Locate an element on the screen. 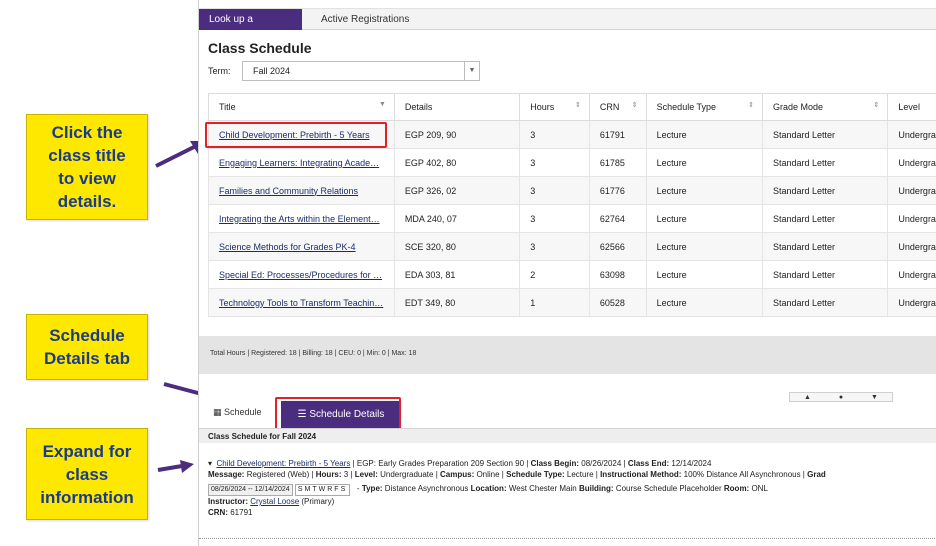 The width and height of the screenshot is (936, 546). term-value: Fall 2024 is located at coordinates (272, 71).